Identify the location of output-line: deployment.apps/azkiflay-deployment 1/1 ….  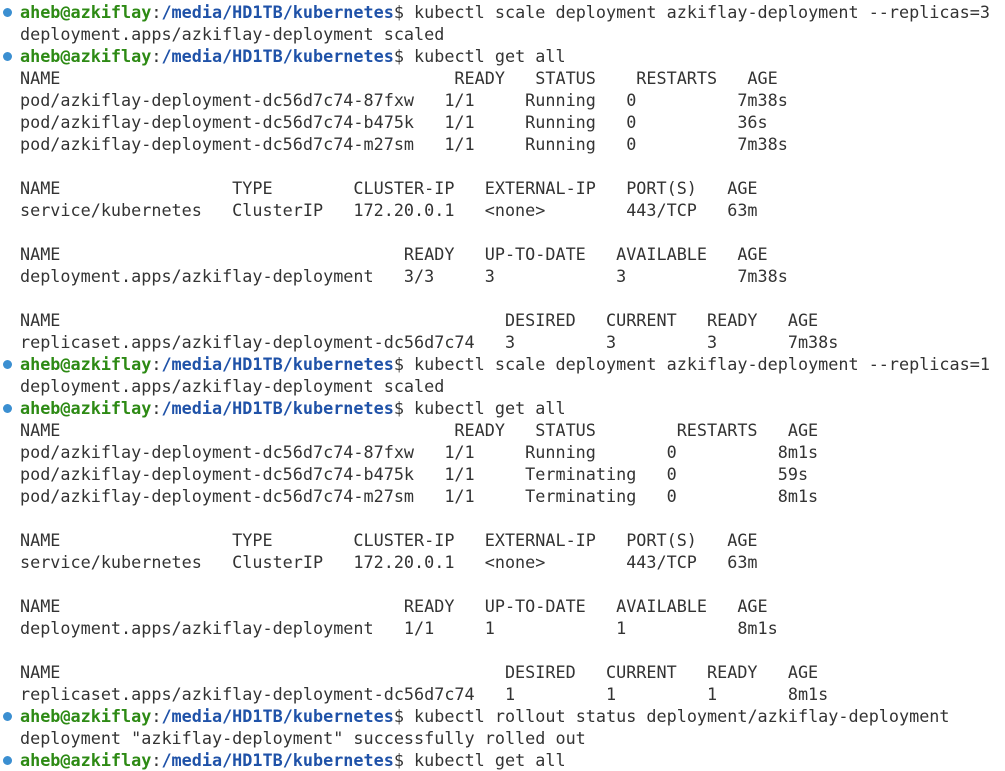
(502, 628).